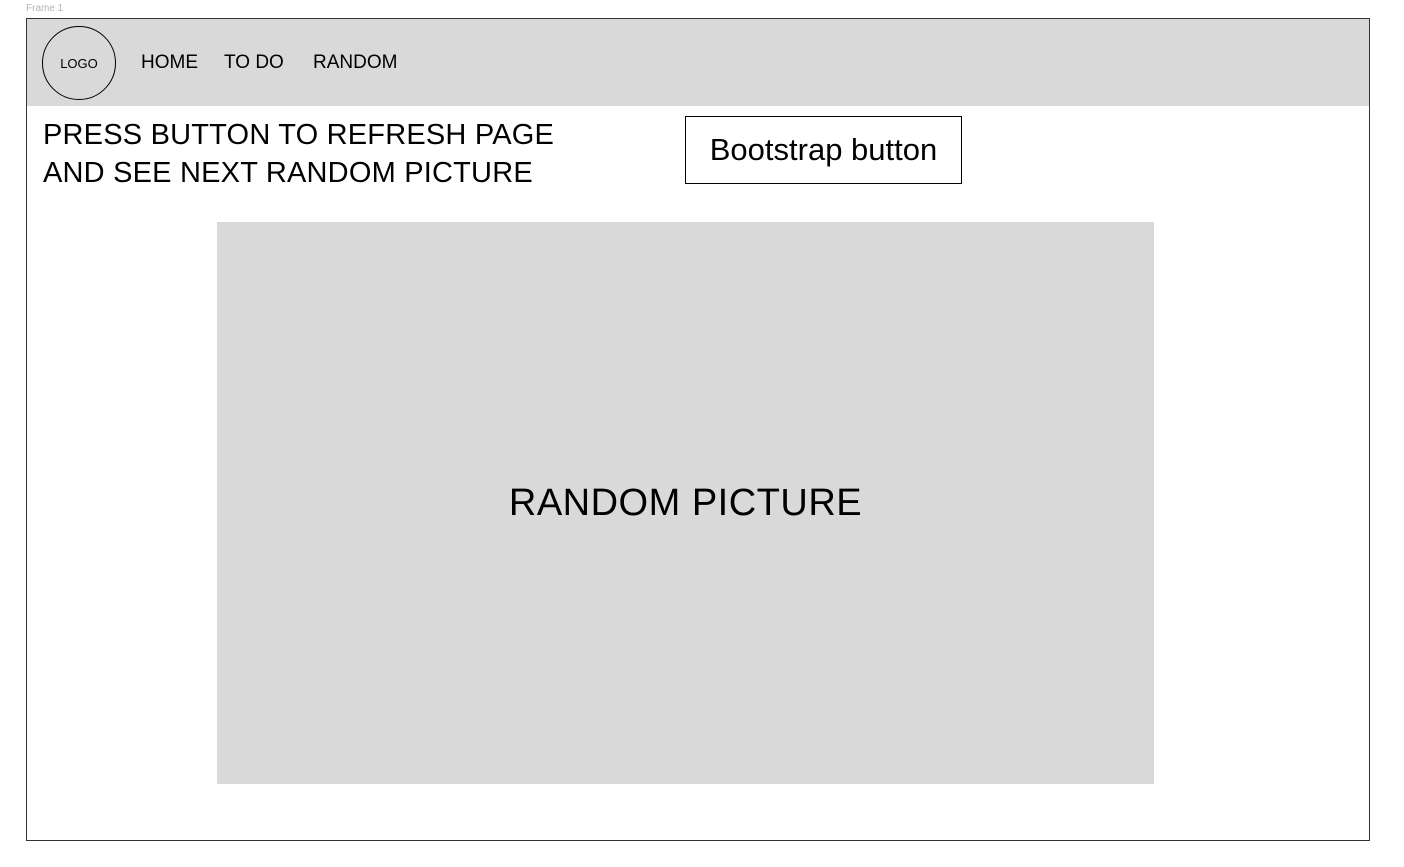 This screenshot has width=1404, height=867. I want to click on nav-item-home: HOME, so click(169, 63).